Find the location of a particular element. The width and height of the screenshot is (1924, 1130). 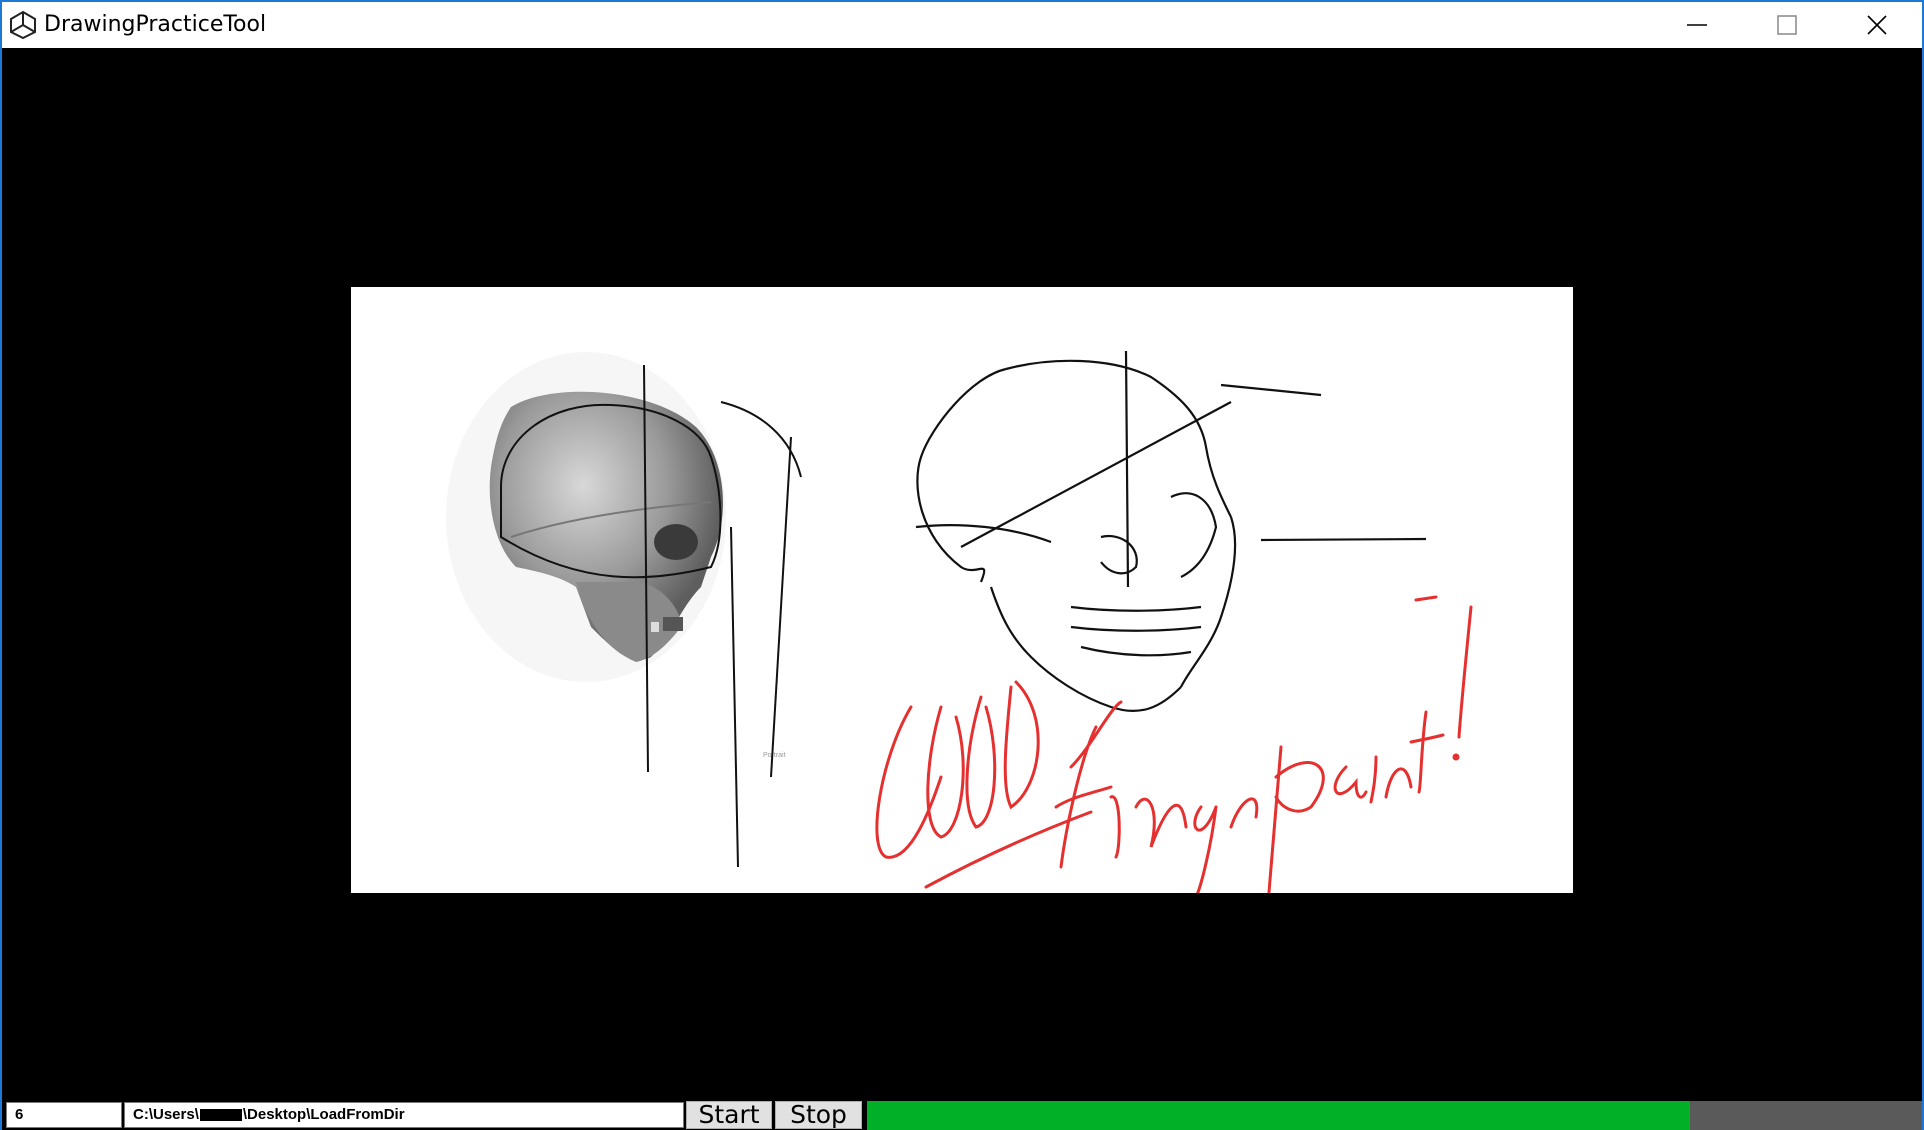

minimize-button is located at coordinates (1697, 25).